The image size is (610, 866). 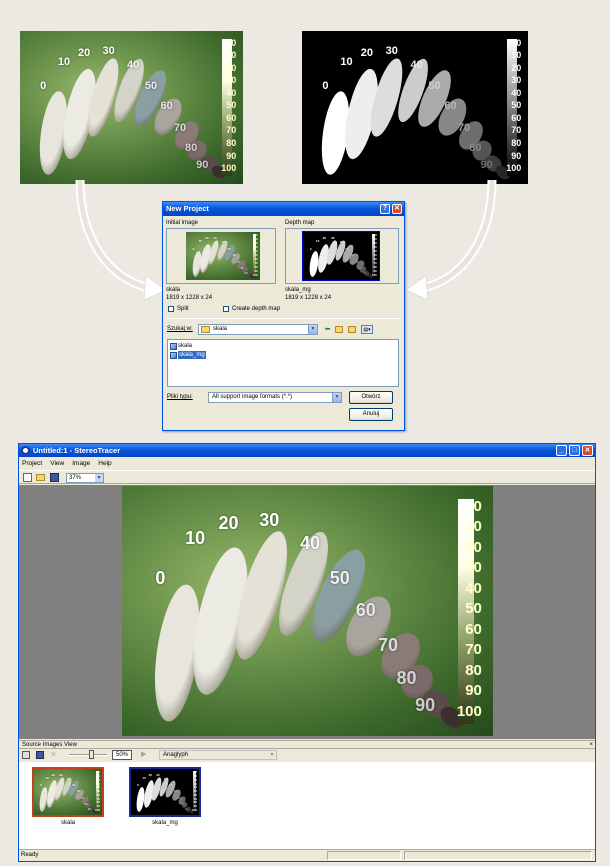 I want to click on dialog-divider, so click(x=283, y=318).